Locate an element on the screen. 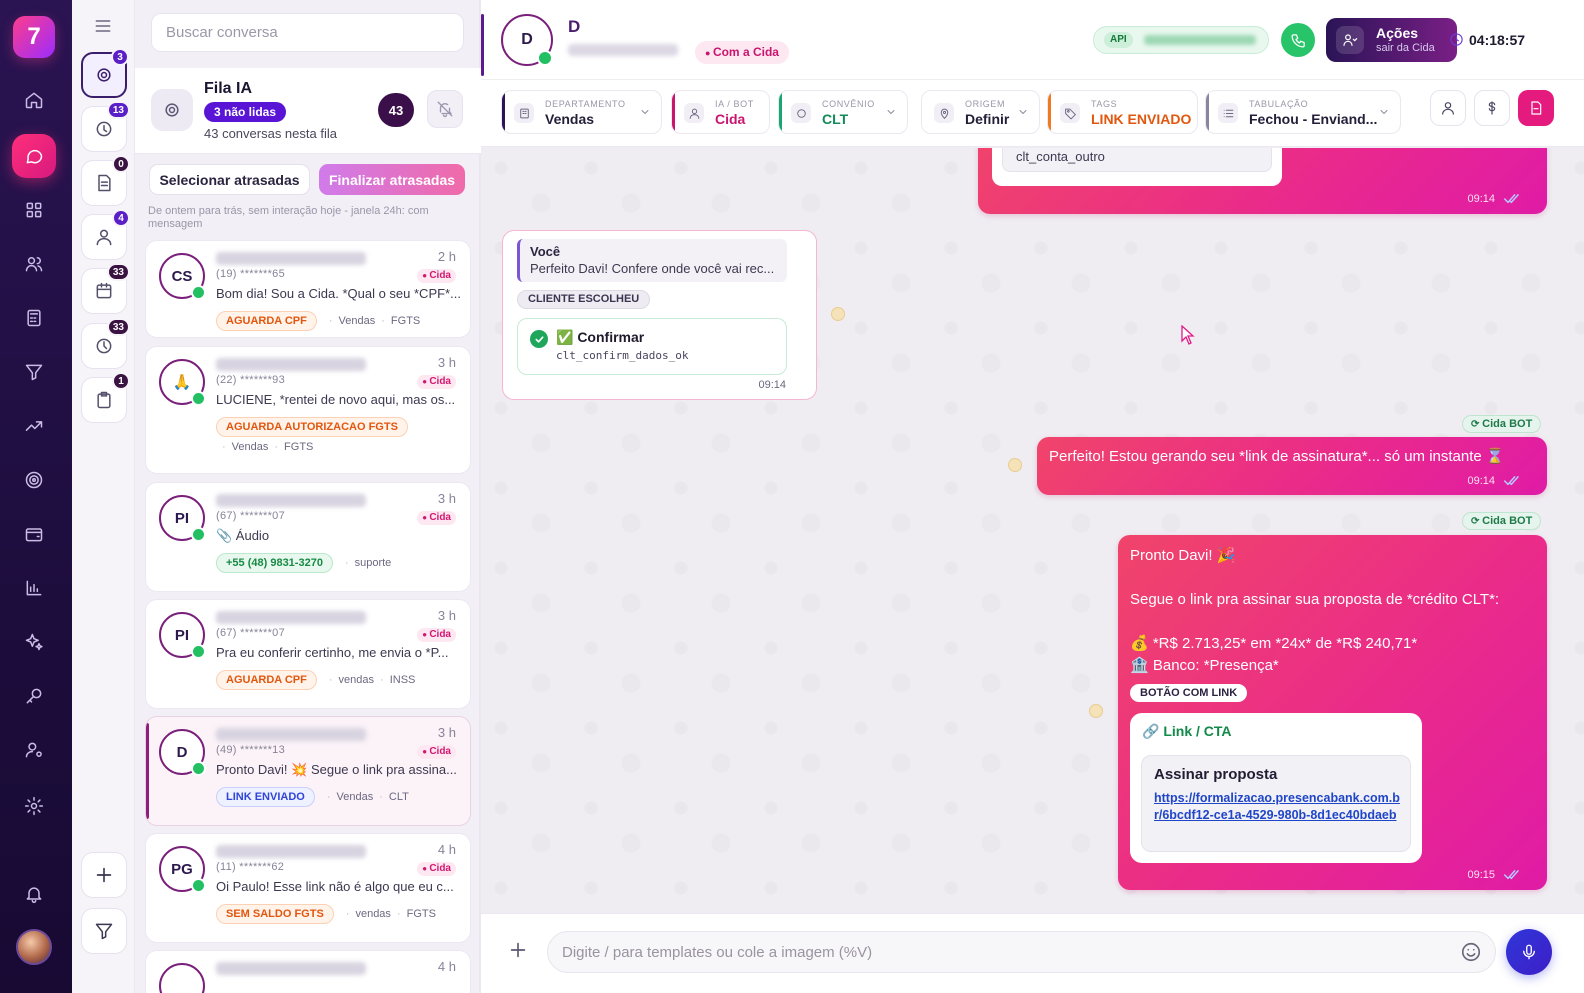 Image resolution: width=1584 pixels, height=993 pixels. chat-icon is located at coordinates (34, 156).